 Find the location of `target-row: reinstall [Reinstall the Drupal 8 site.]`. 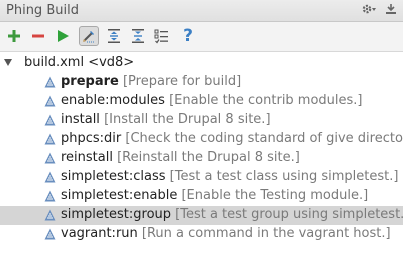

target-row: reinstall [Reinstall the Drupal 8 site.] is located at coordinates (201, 158).